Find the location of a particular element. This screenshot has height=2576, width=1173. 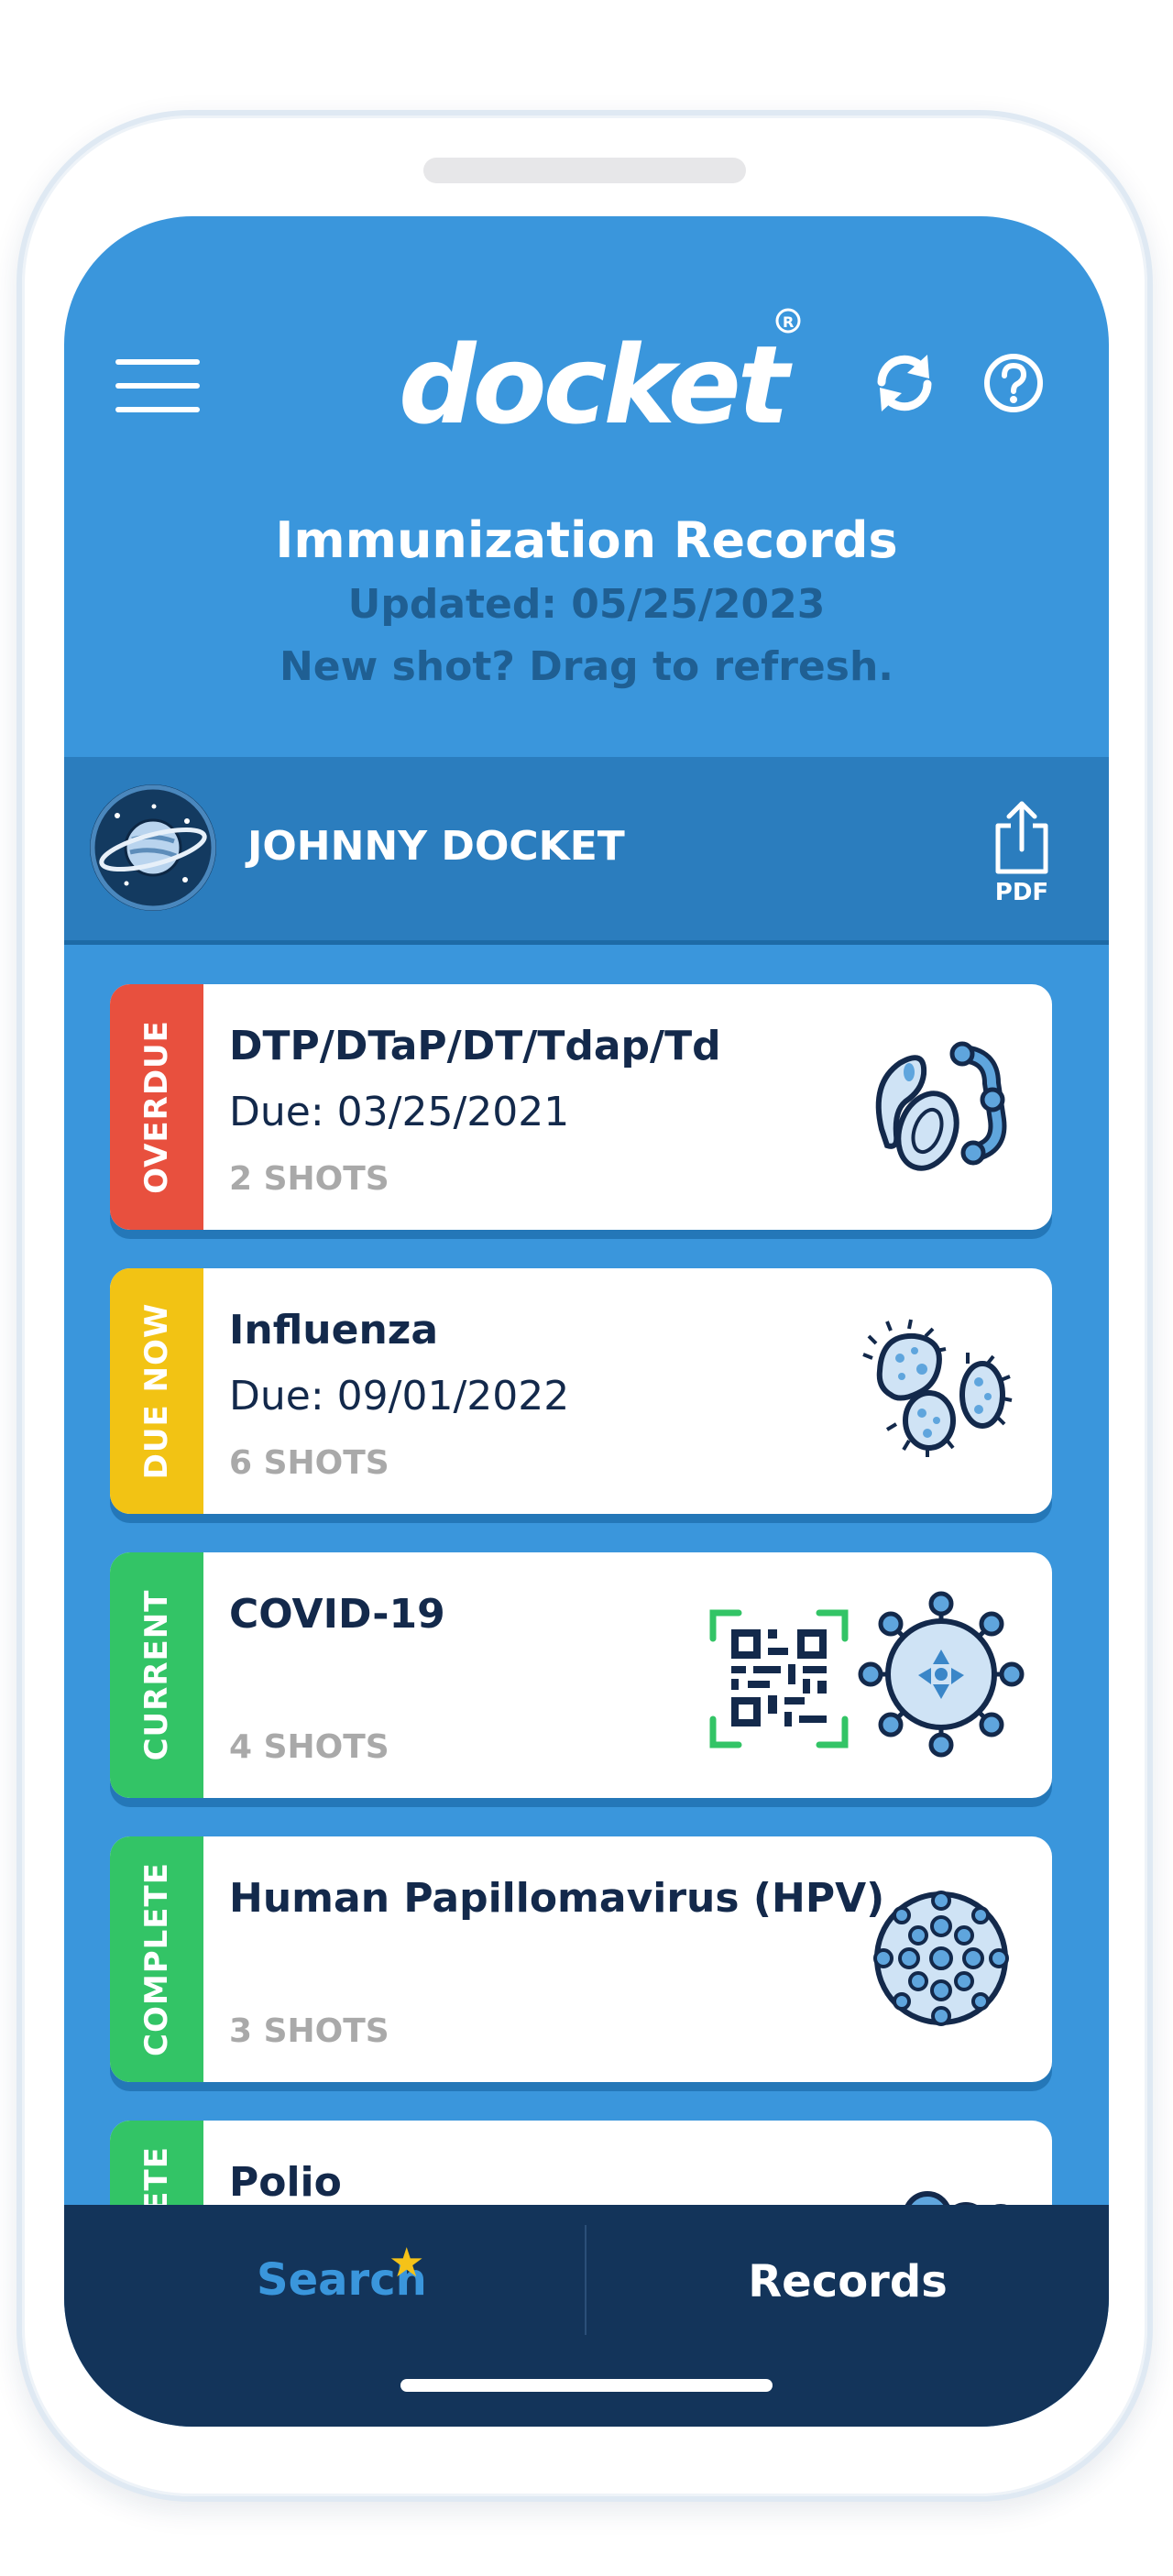

status-label: DUE NOW is located at coordinates (156, 1391).